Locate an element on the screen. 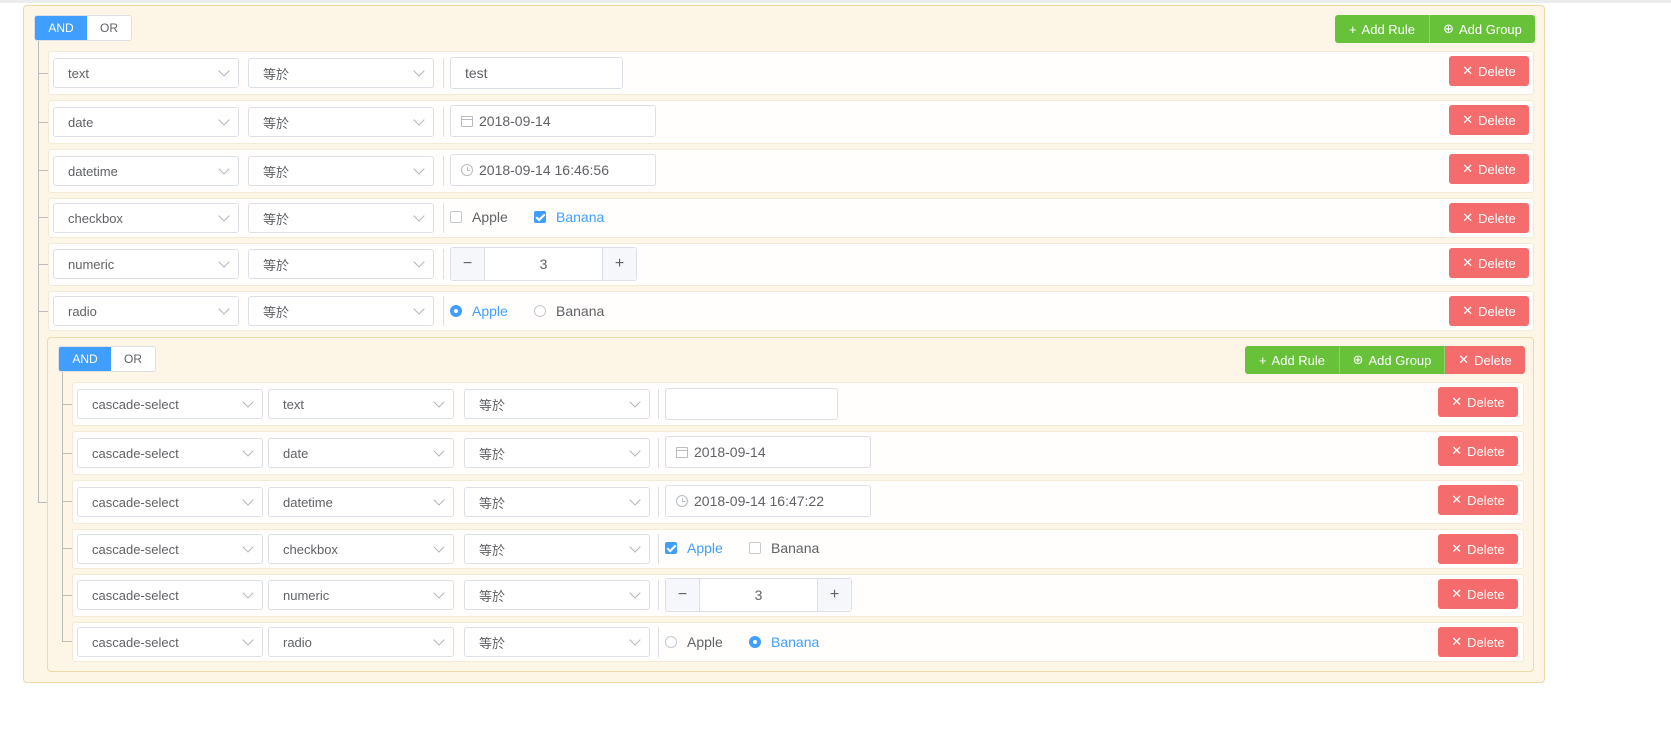  subfield-select: text is located at coordinates (361, 404).